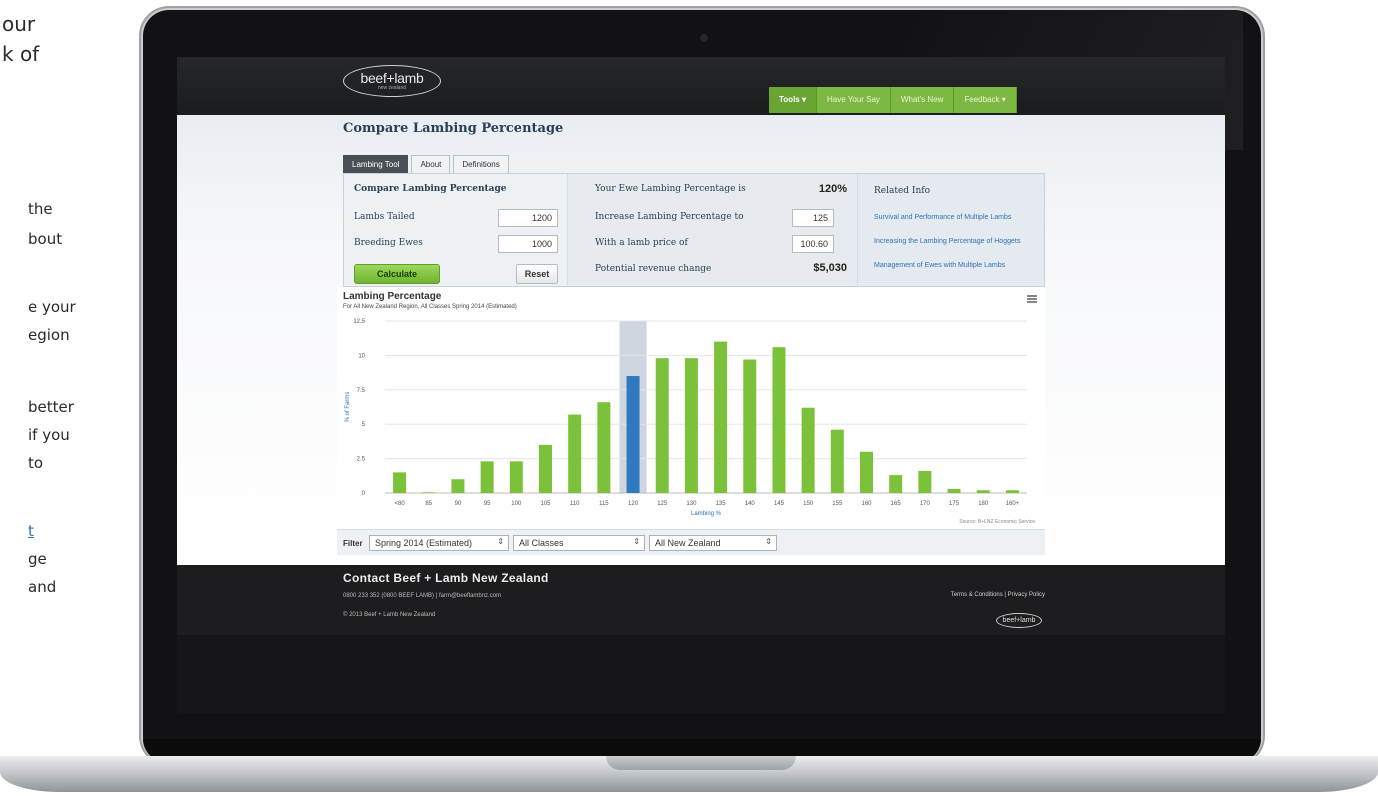 This screenshot has height=796, width=1378. What do you see at coordinates (446, 578) in the screenshot?
I see `footer-title: Contact Beef + Lamb New Zealand` at bounding box center [446, 578].